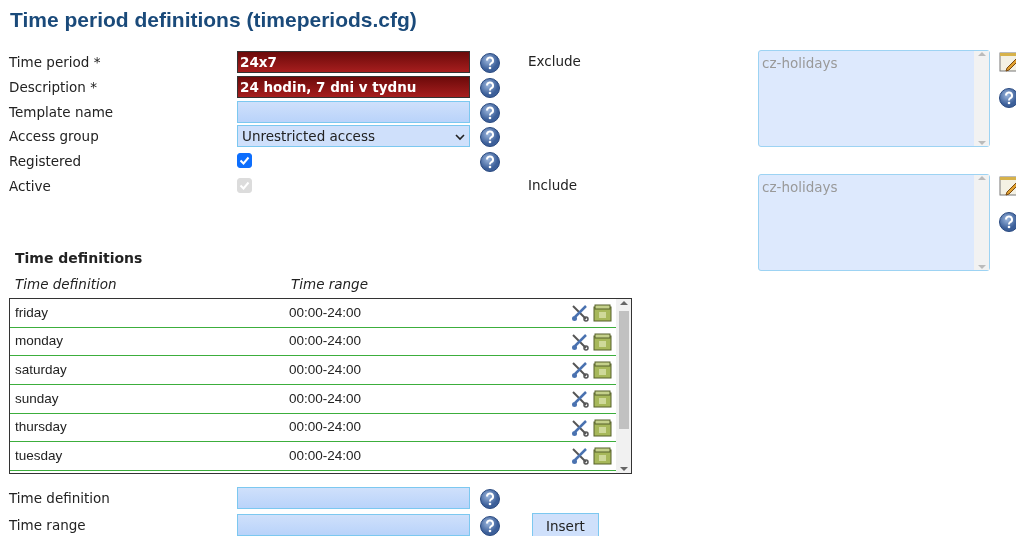  Describe the element at coordinates (62, 112) in the screenshot. I see `field-label: Template name` at that location.